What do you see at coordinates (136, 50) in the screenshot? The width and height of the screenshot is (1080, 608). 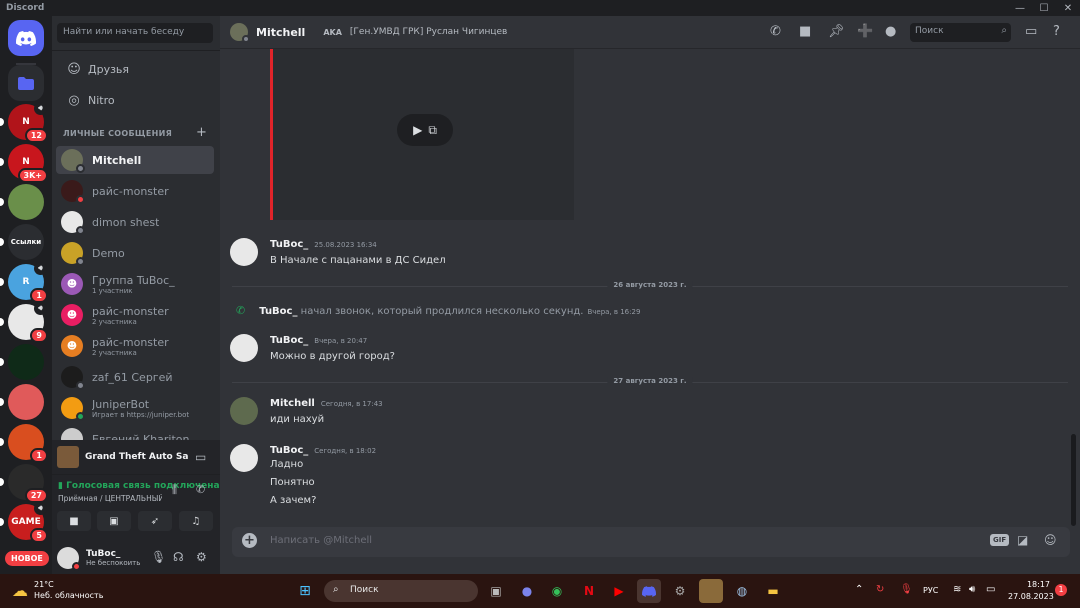 I see `sidebar-divider` at bounding box center [136, 50].